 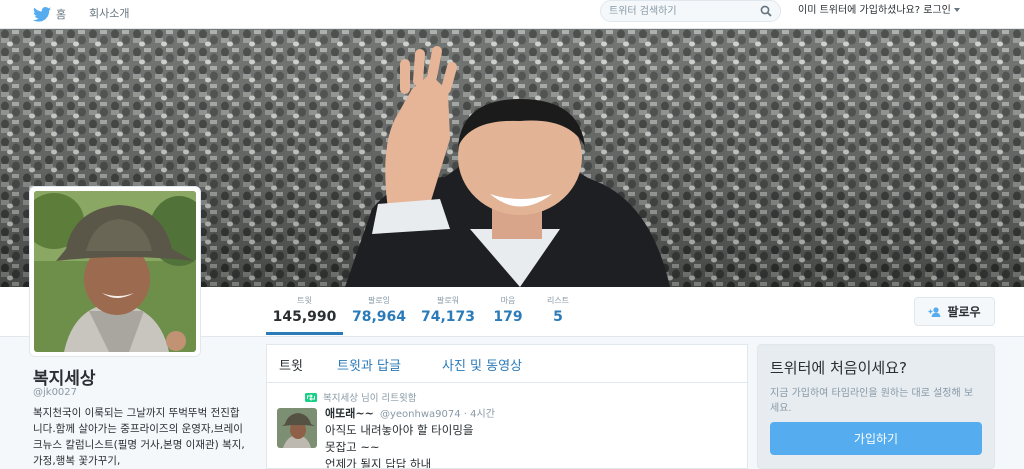 I want to click on nav-about-link: 회사소개, so click(x=109, y=14).